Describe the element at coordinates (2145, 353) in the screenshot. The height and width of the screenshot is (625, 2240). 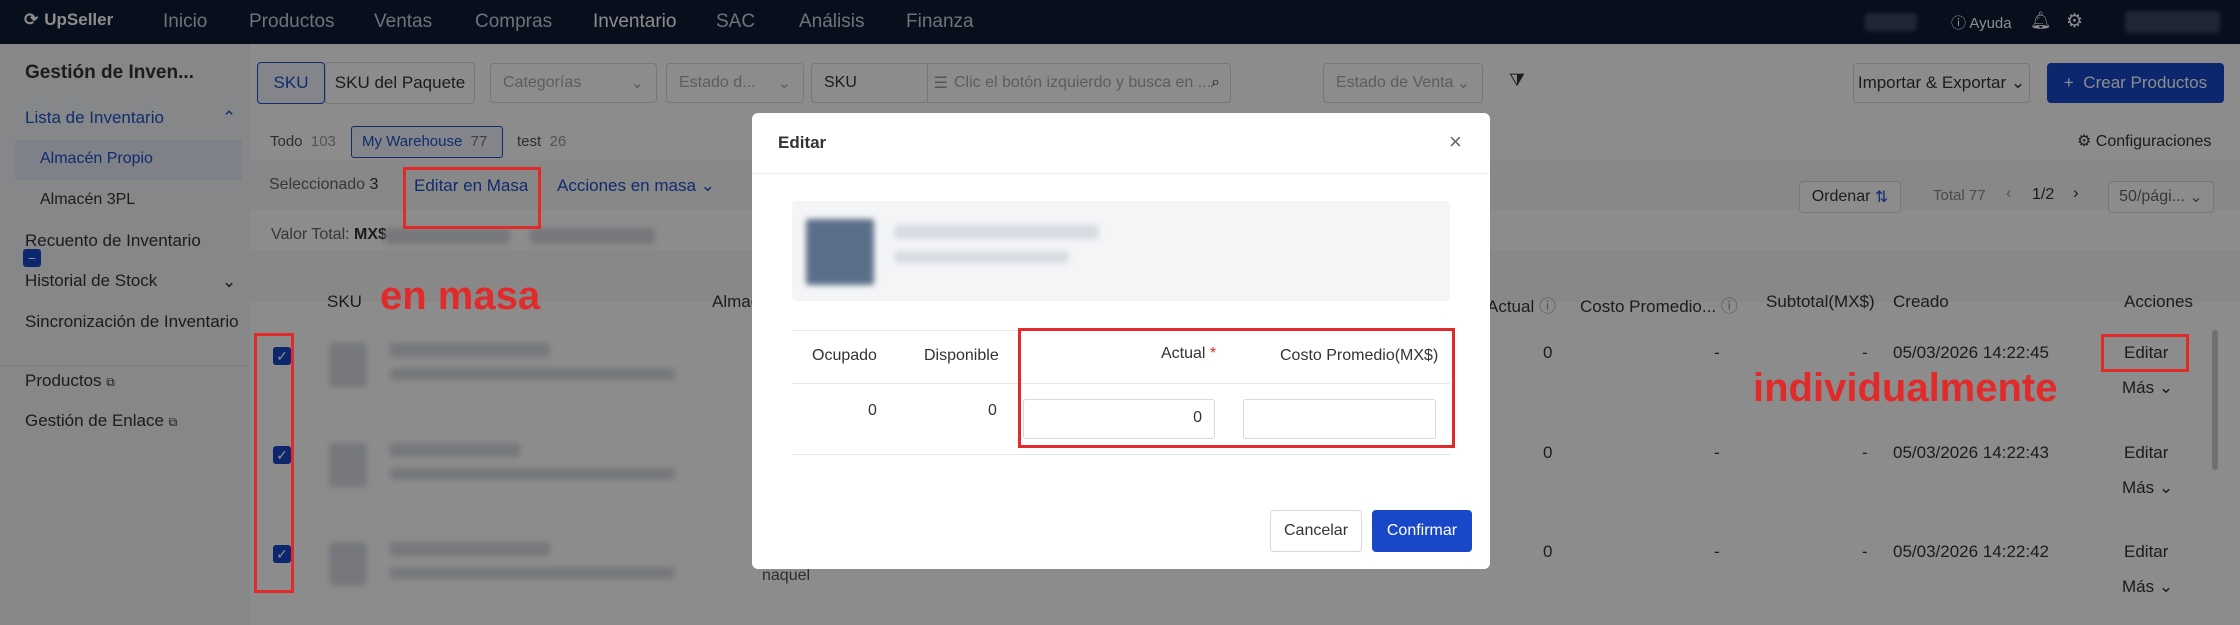
I see `highlight-edit-link` at that location.